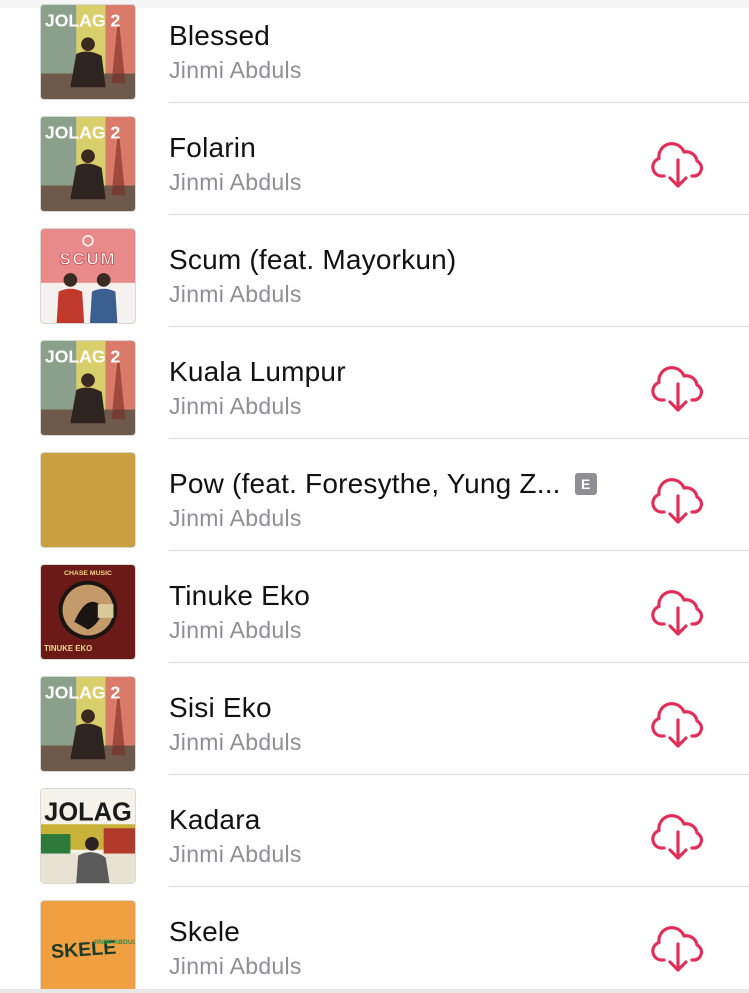  I want to click on song-title-line: Skele, so click(204, 932).